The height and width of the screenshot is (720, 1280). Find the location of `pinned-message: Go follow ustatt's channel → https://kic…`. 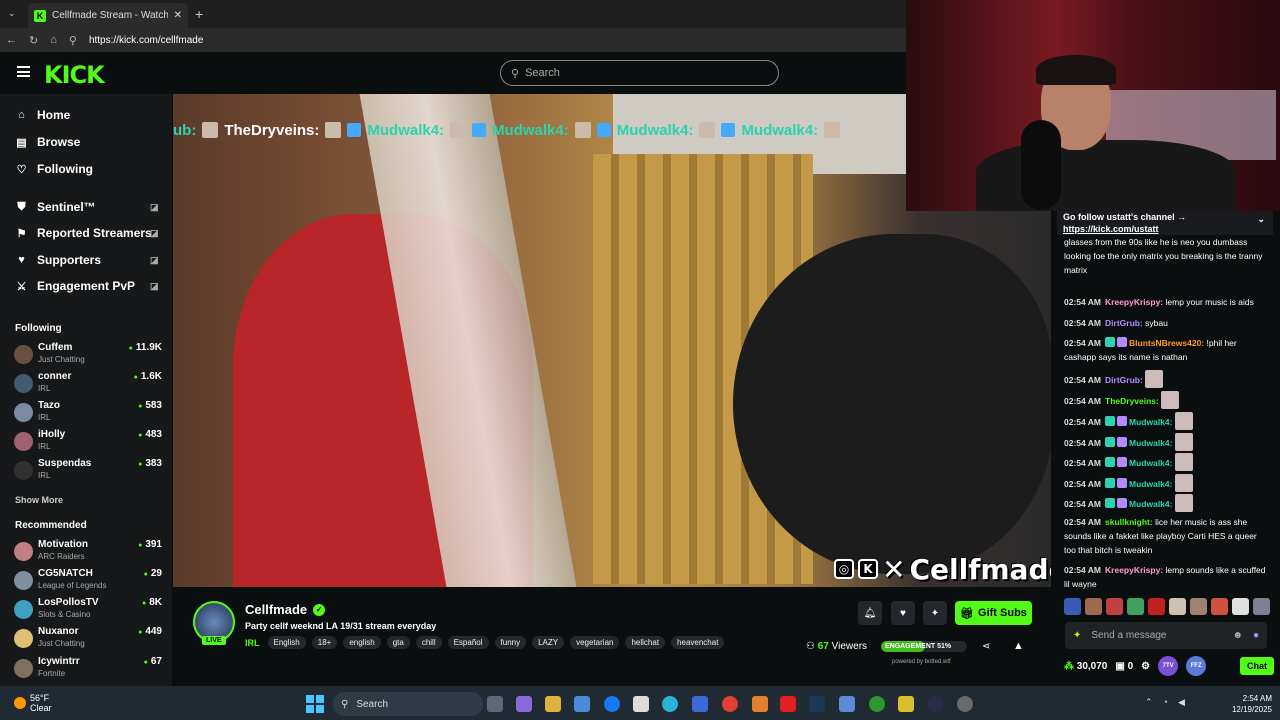

pinned-message: Go follow ustatt's channel → https://kic… is located at coordinates (1165, 223).